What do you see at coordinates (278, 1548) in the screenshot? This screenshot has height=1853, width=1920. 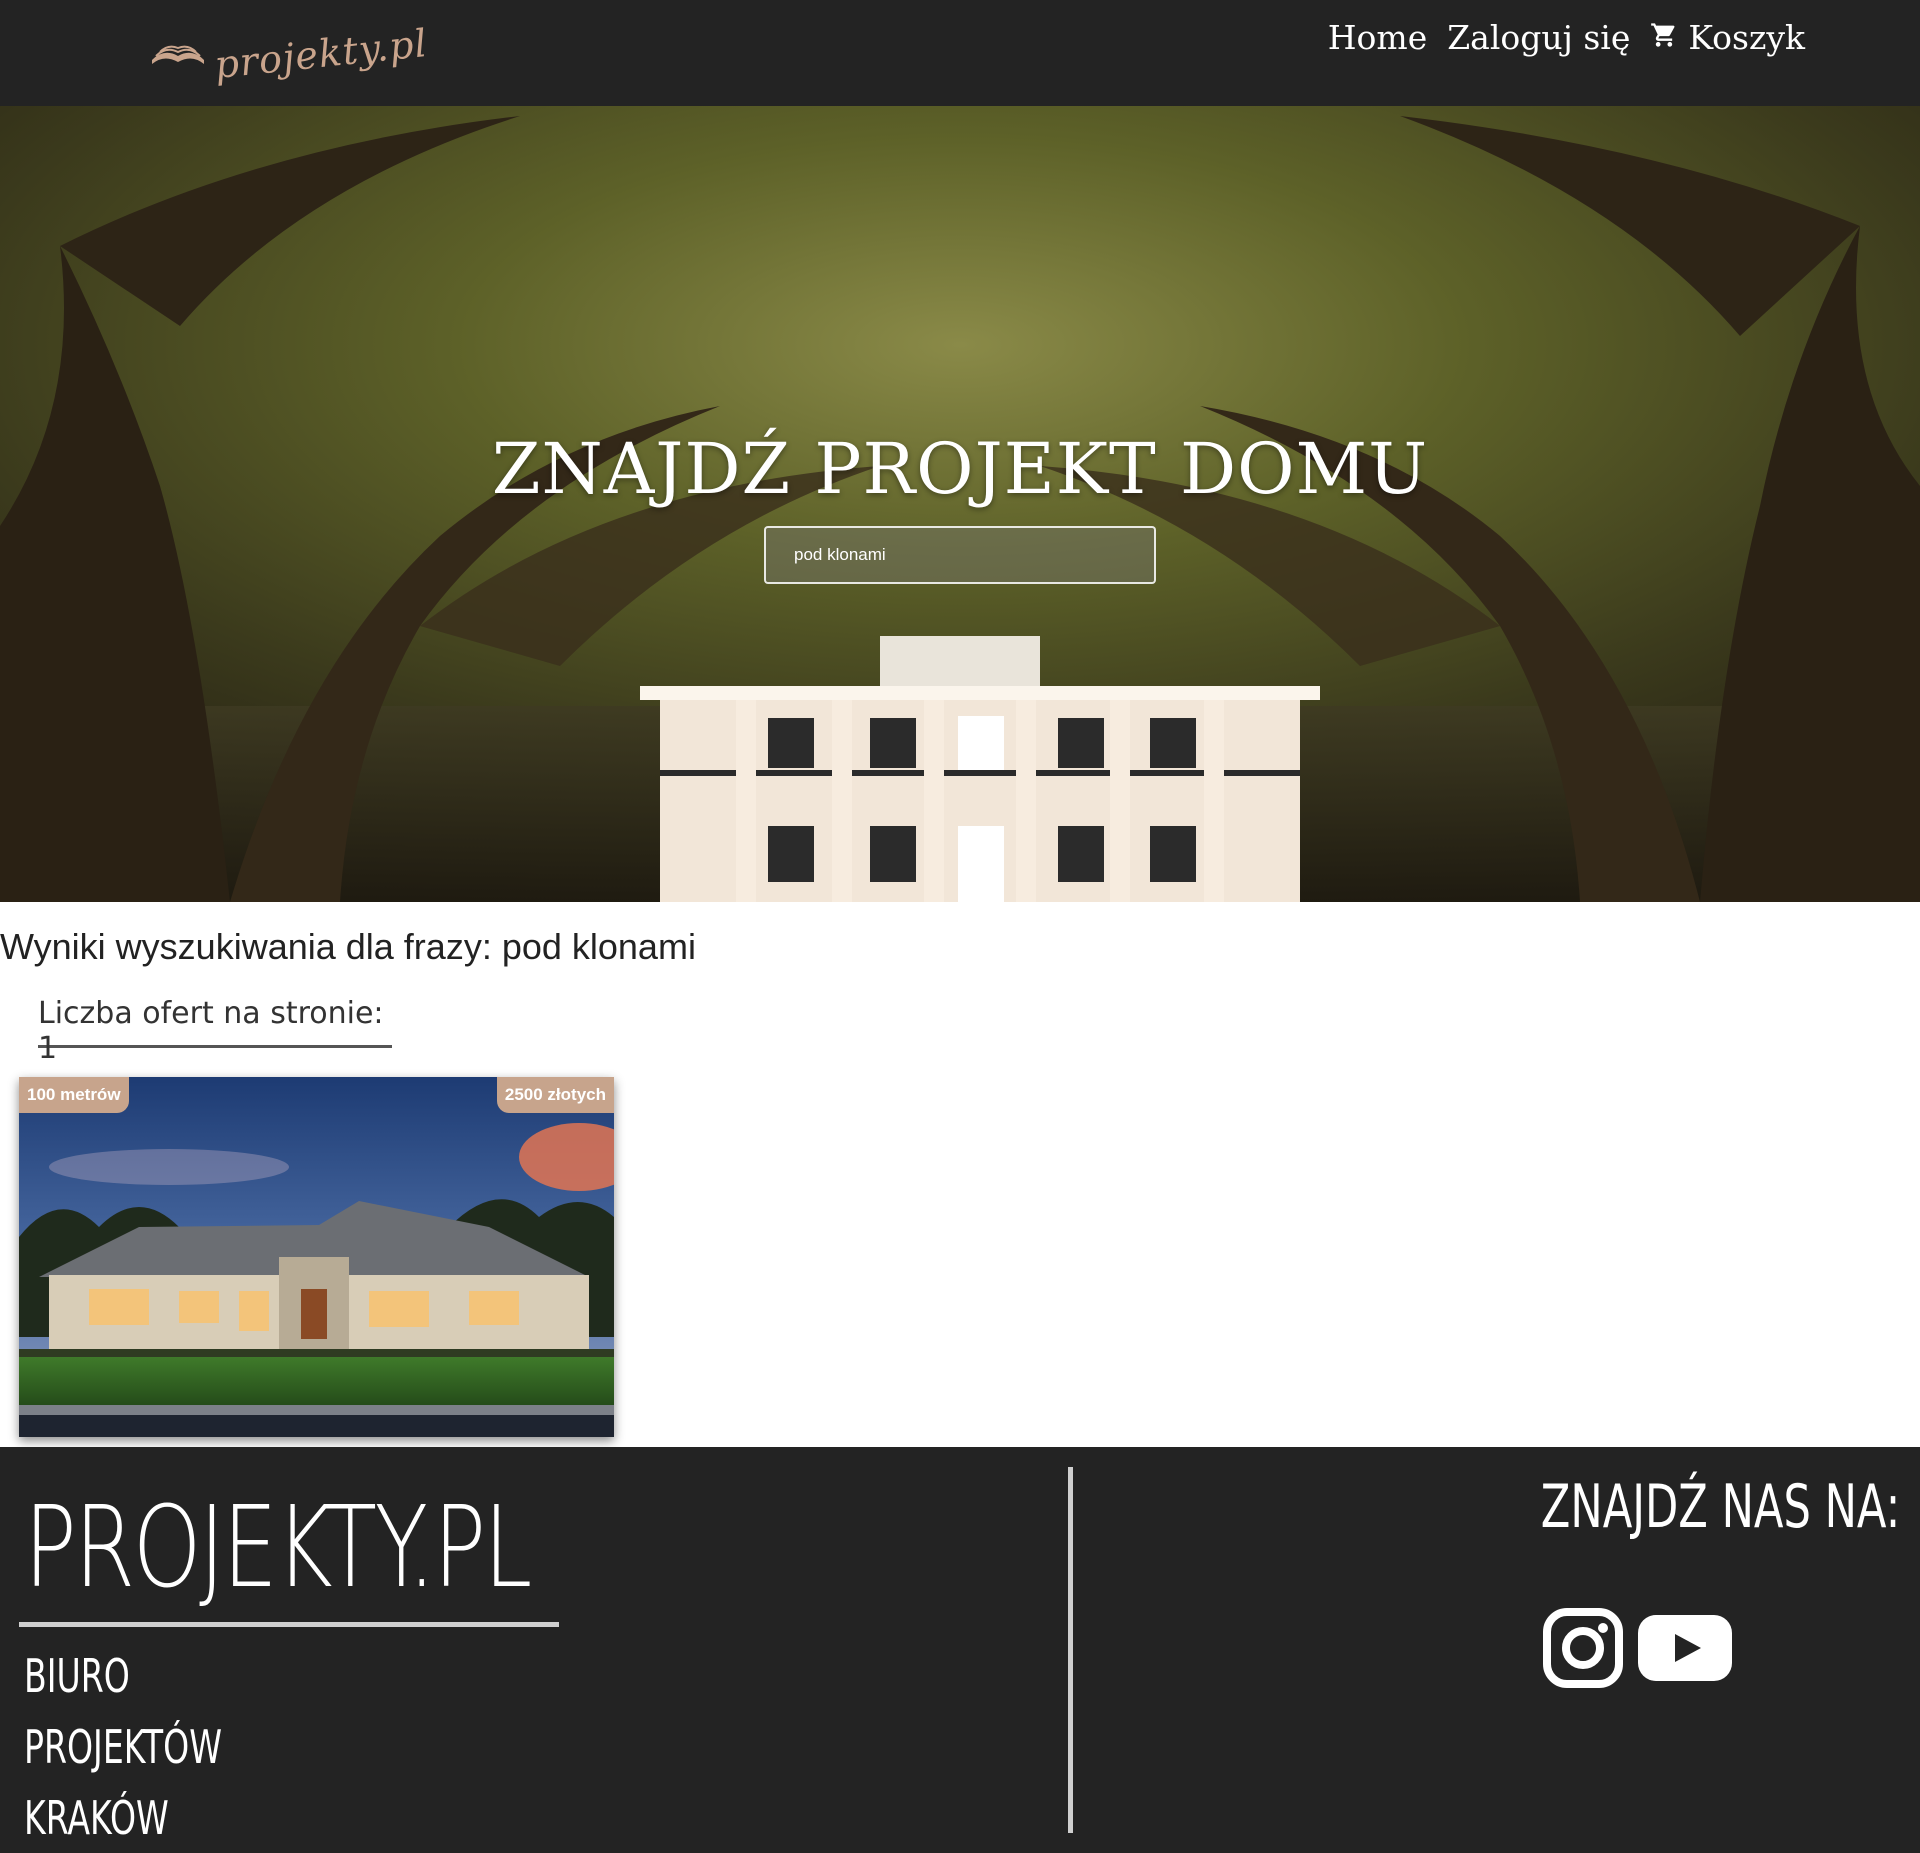 I see `footer-brand: PROJEKTY.PL` at bounding box center [278, 1548].